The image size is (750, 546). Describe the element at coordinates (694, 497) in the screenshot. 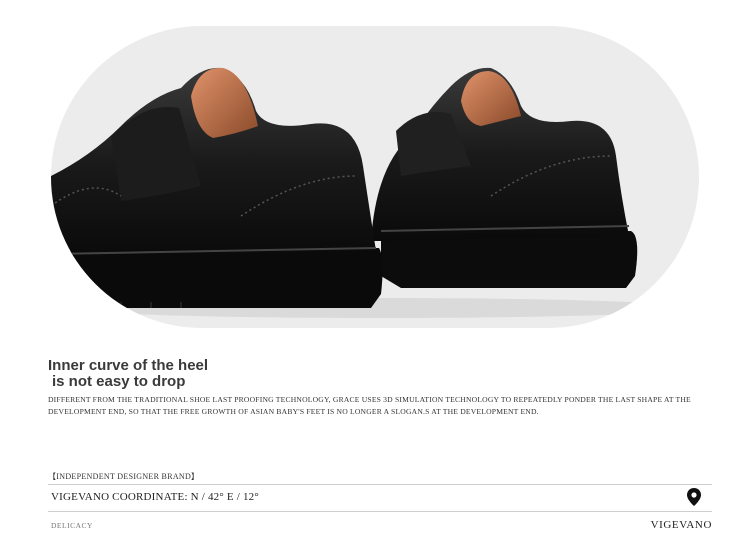

I see `map-pin-icon` at that location.